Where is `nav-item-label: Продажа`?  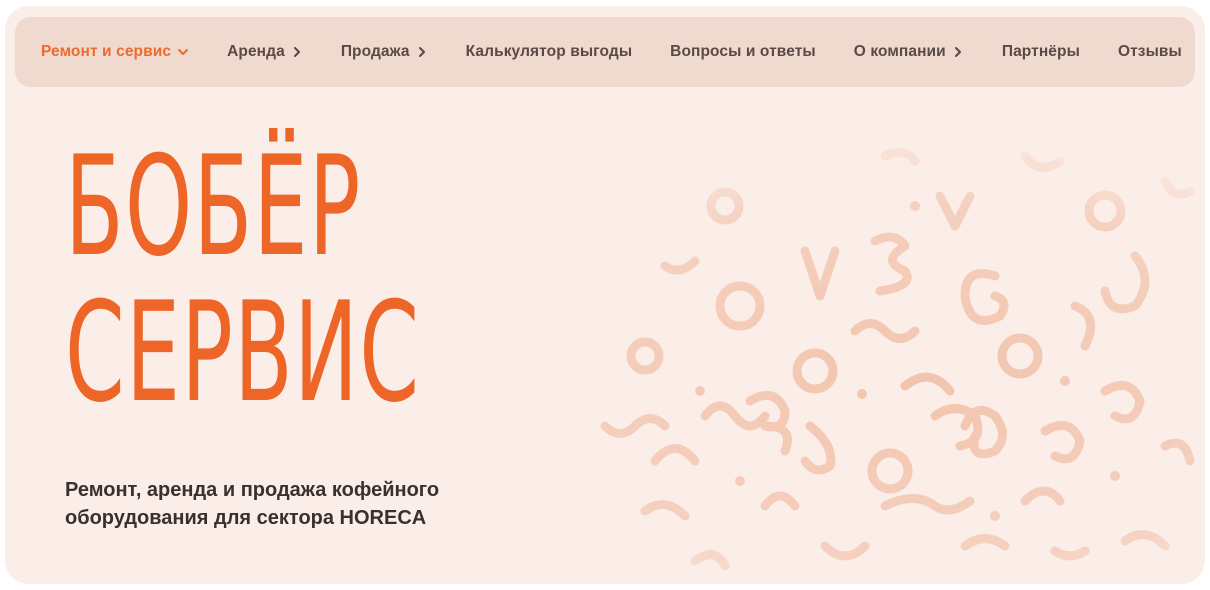
nav-item-label: Продажа is located at coordinates (375, 51).